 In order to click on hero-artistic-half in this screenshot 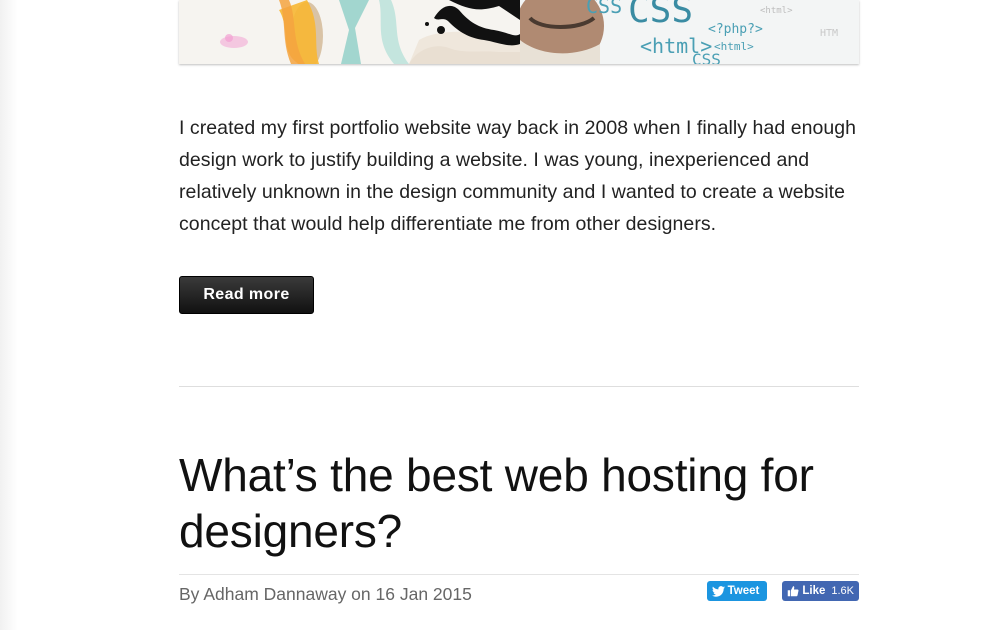, I will do `click(349, 32)`.